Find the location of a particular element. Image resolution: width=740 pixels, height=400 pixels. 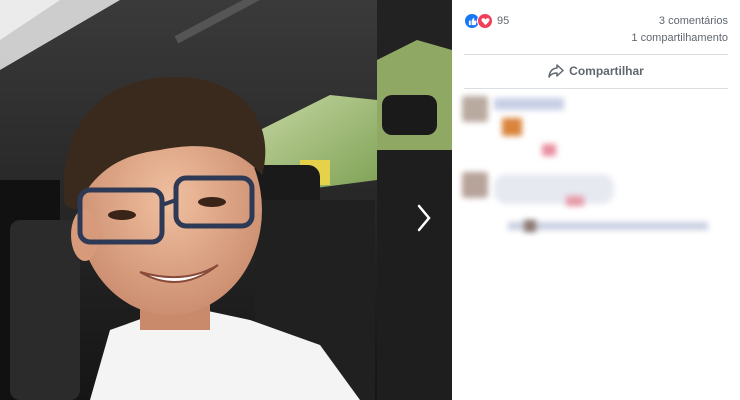

reactions-summary: 95 is located at coordinates (486, 21).